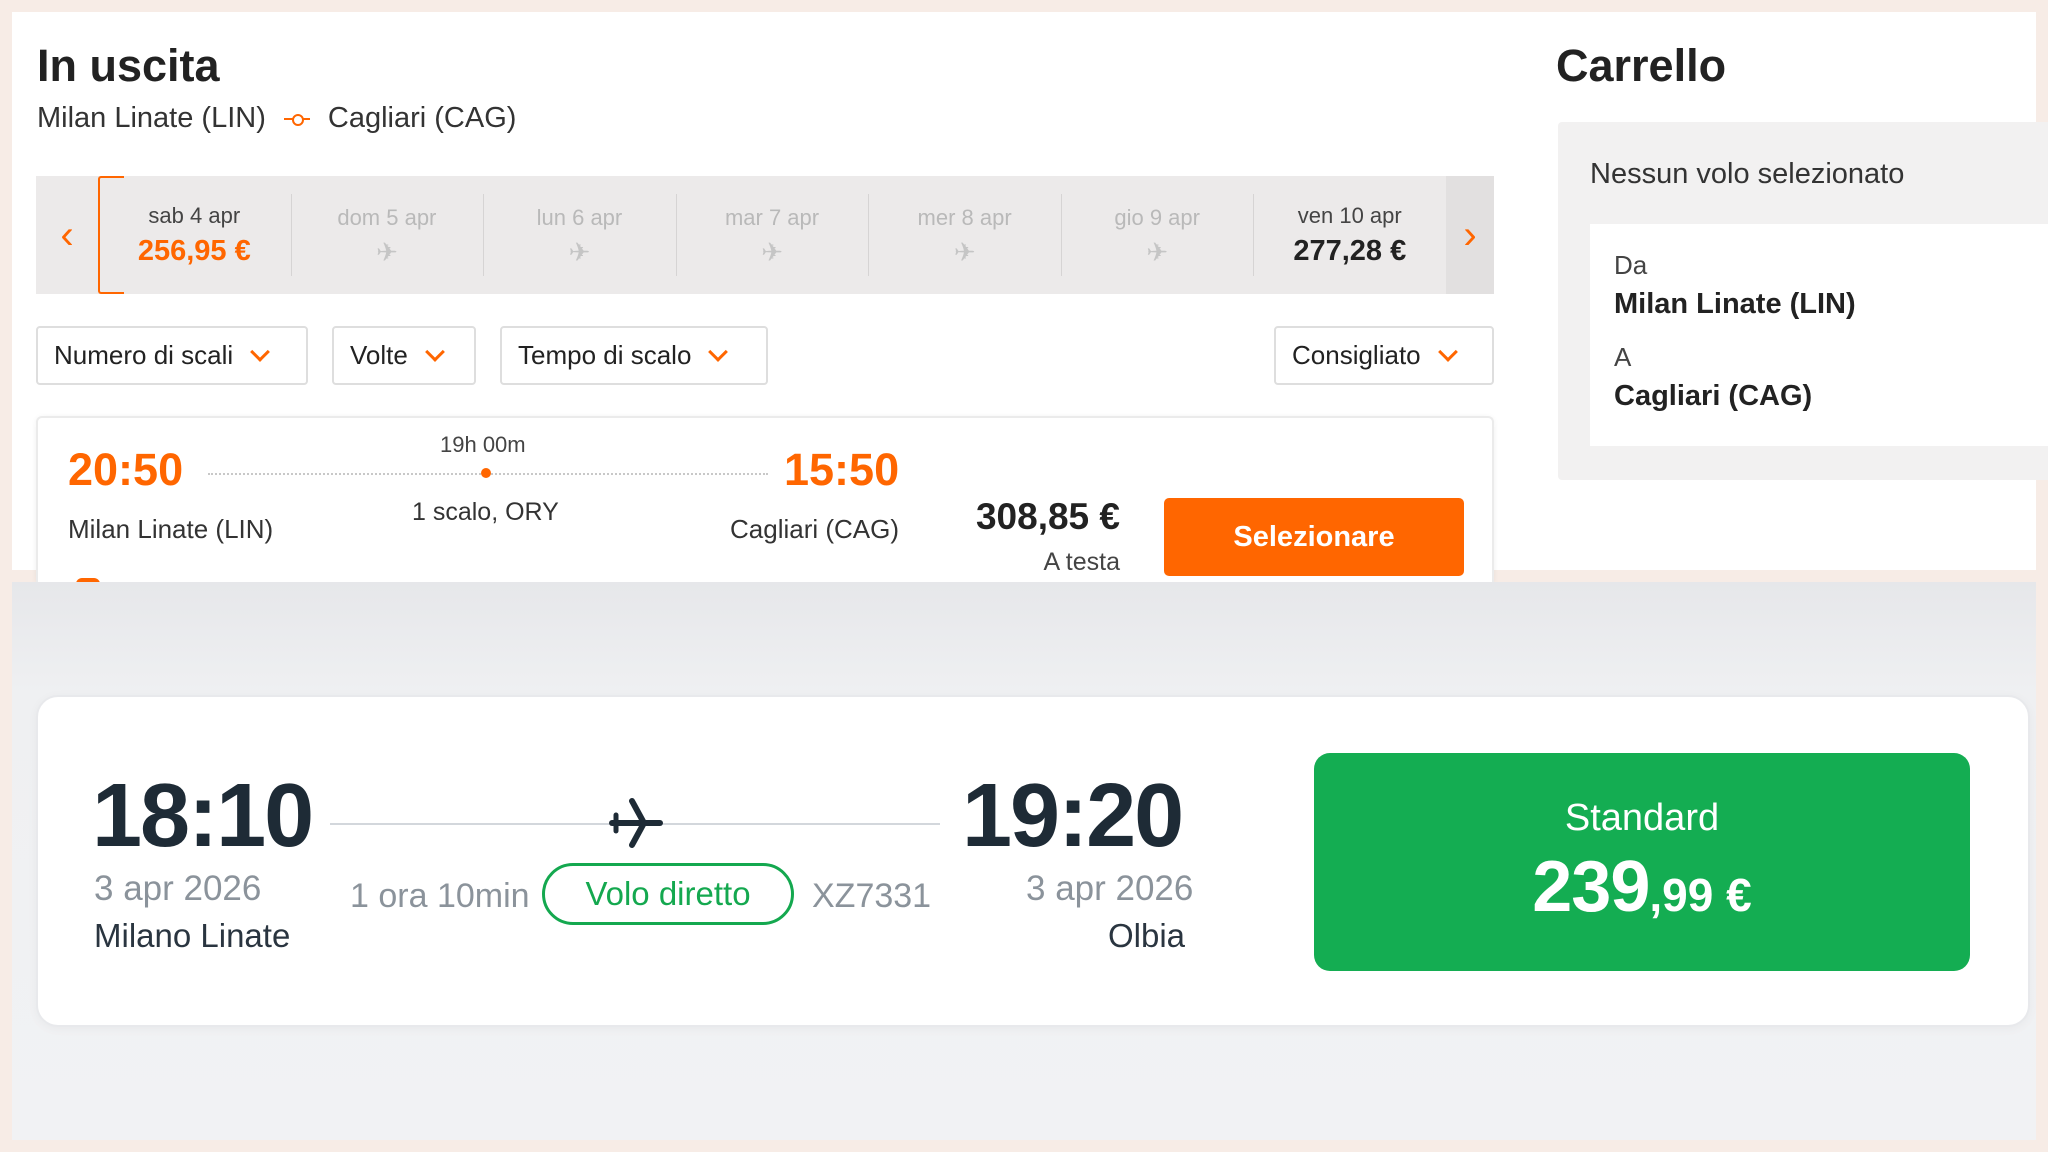 The height and width of the screenshot is (1152, 2048). What do you see at coordinates (1735, 304) in the screenshot?
I see `cart-from-value: Milan Linate (LIN)` at bounding box center [1735, 304].